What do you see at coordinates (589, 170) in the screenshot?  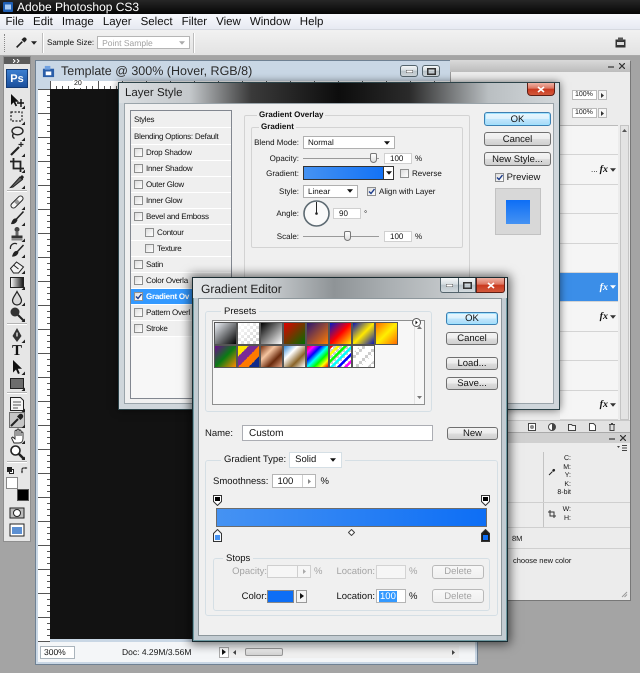 I see `layer-row: ... fx` at bounding box center [589, 170].